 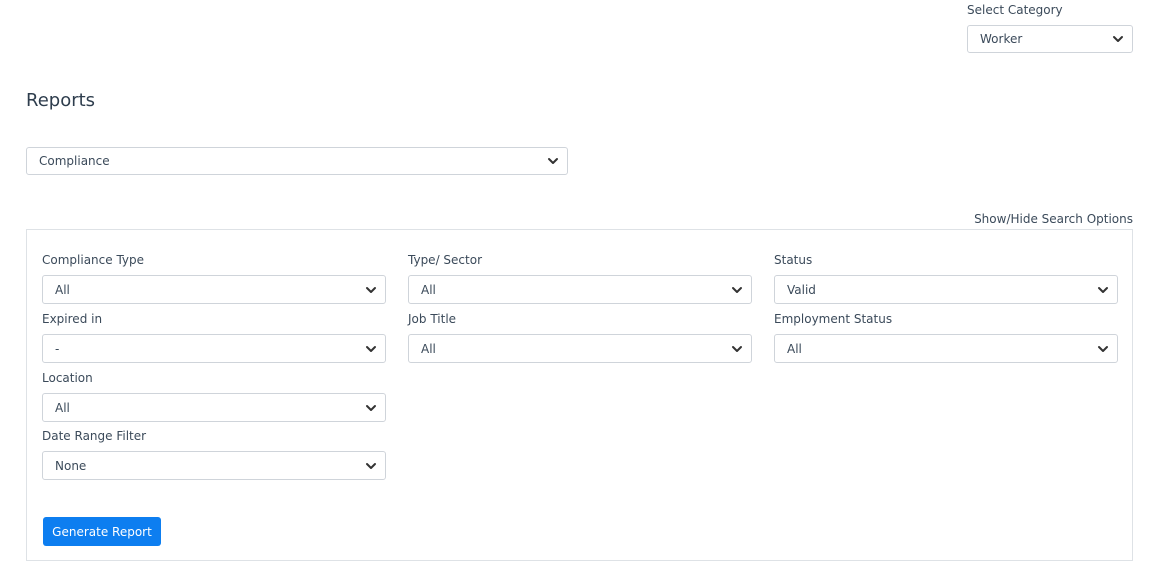 What do you see at coordinates (74, 161) in the screenshot?
I see `report-type-select-value: Compliance` at bounding box center [74, 161].